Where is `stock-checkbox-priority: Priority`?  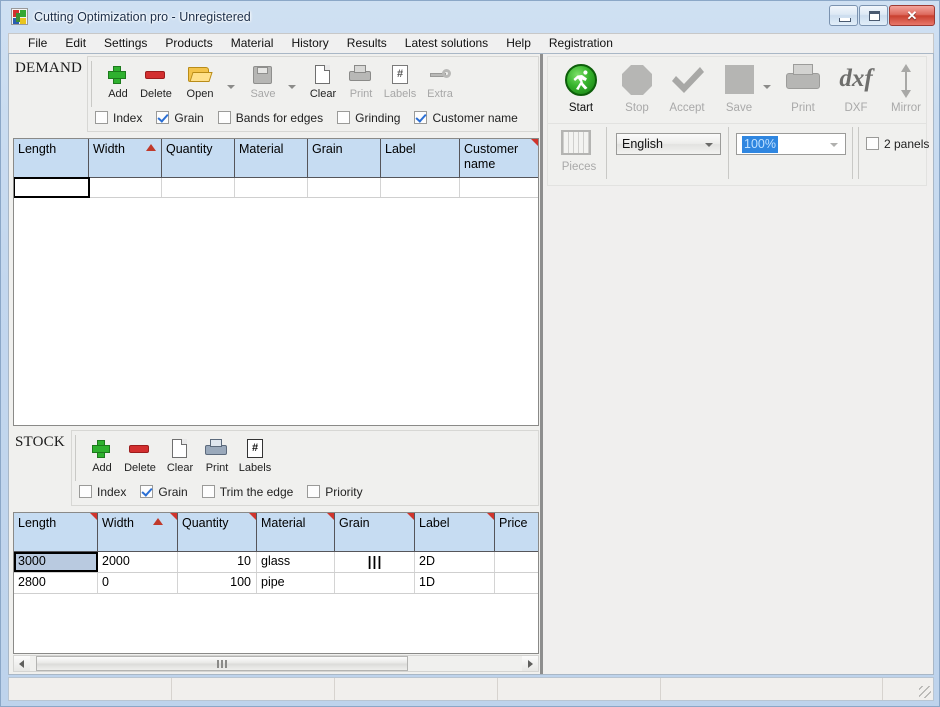 stock-checkbox-priority: Priority is located at coordinates (335, 492).